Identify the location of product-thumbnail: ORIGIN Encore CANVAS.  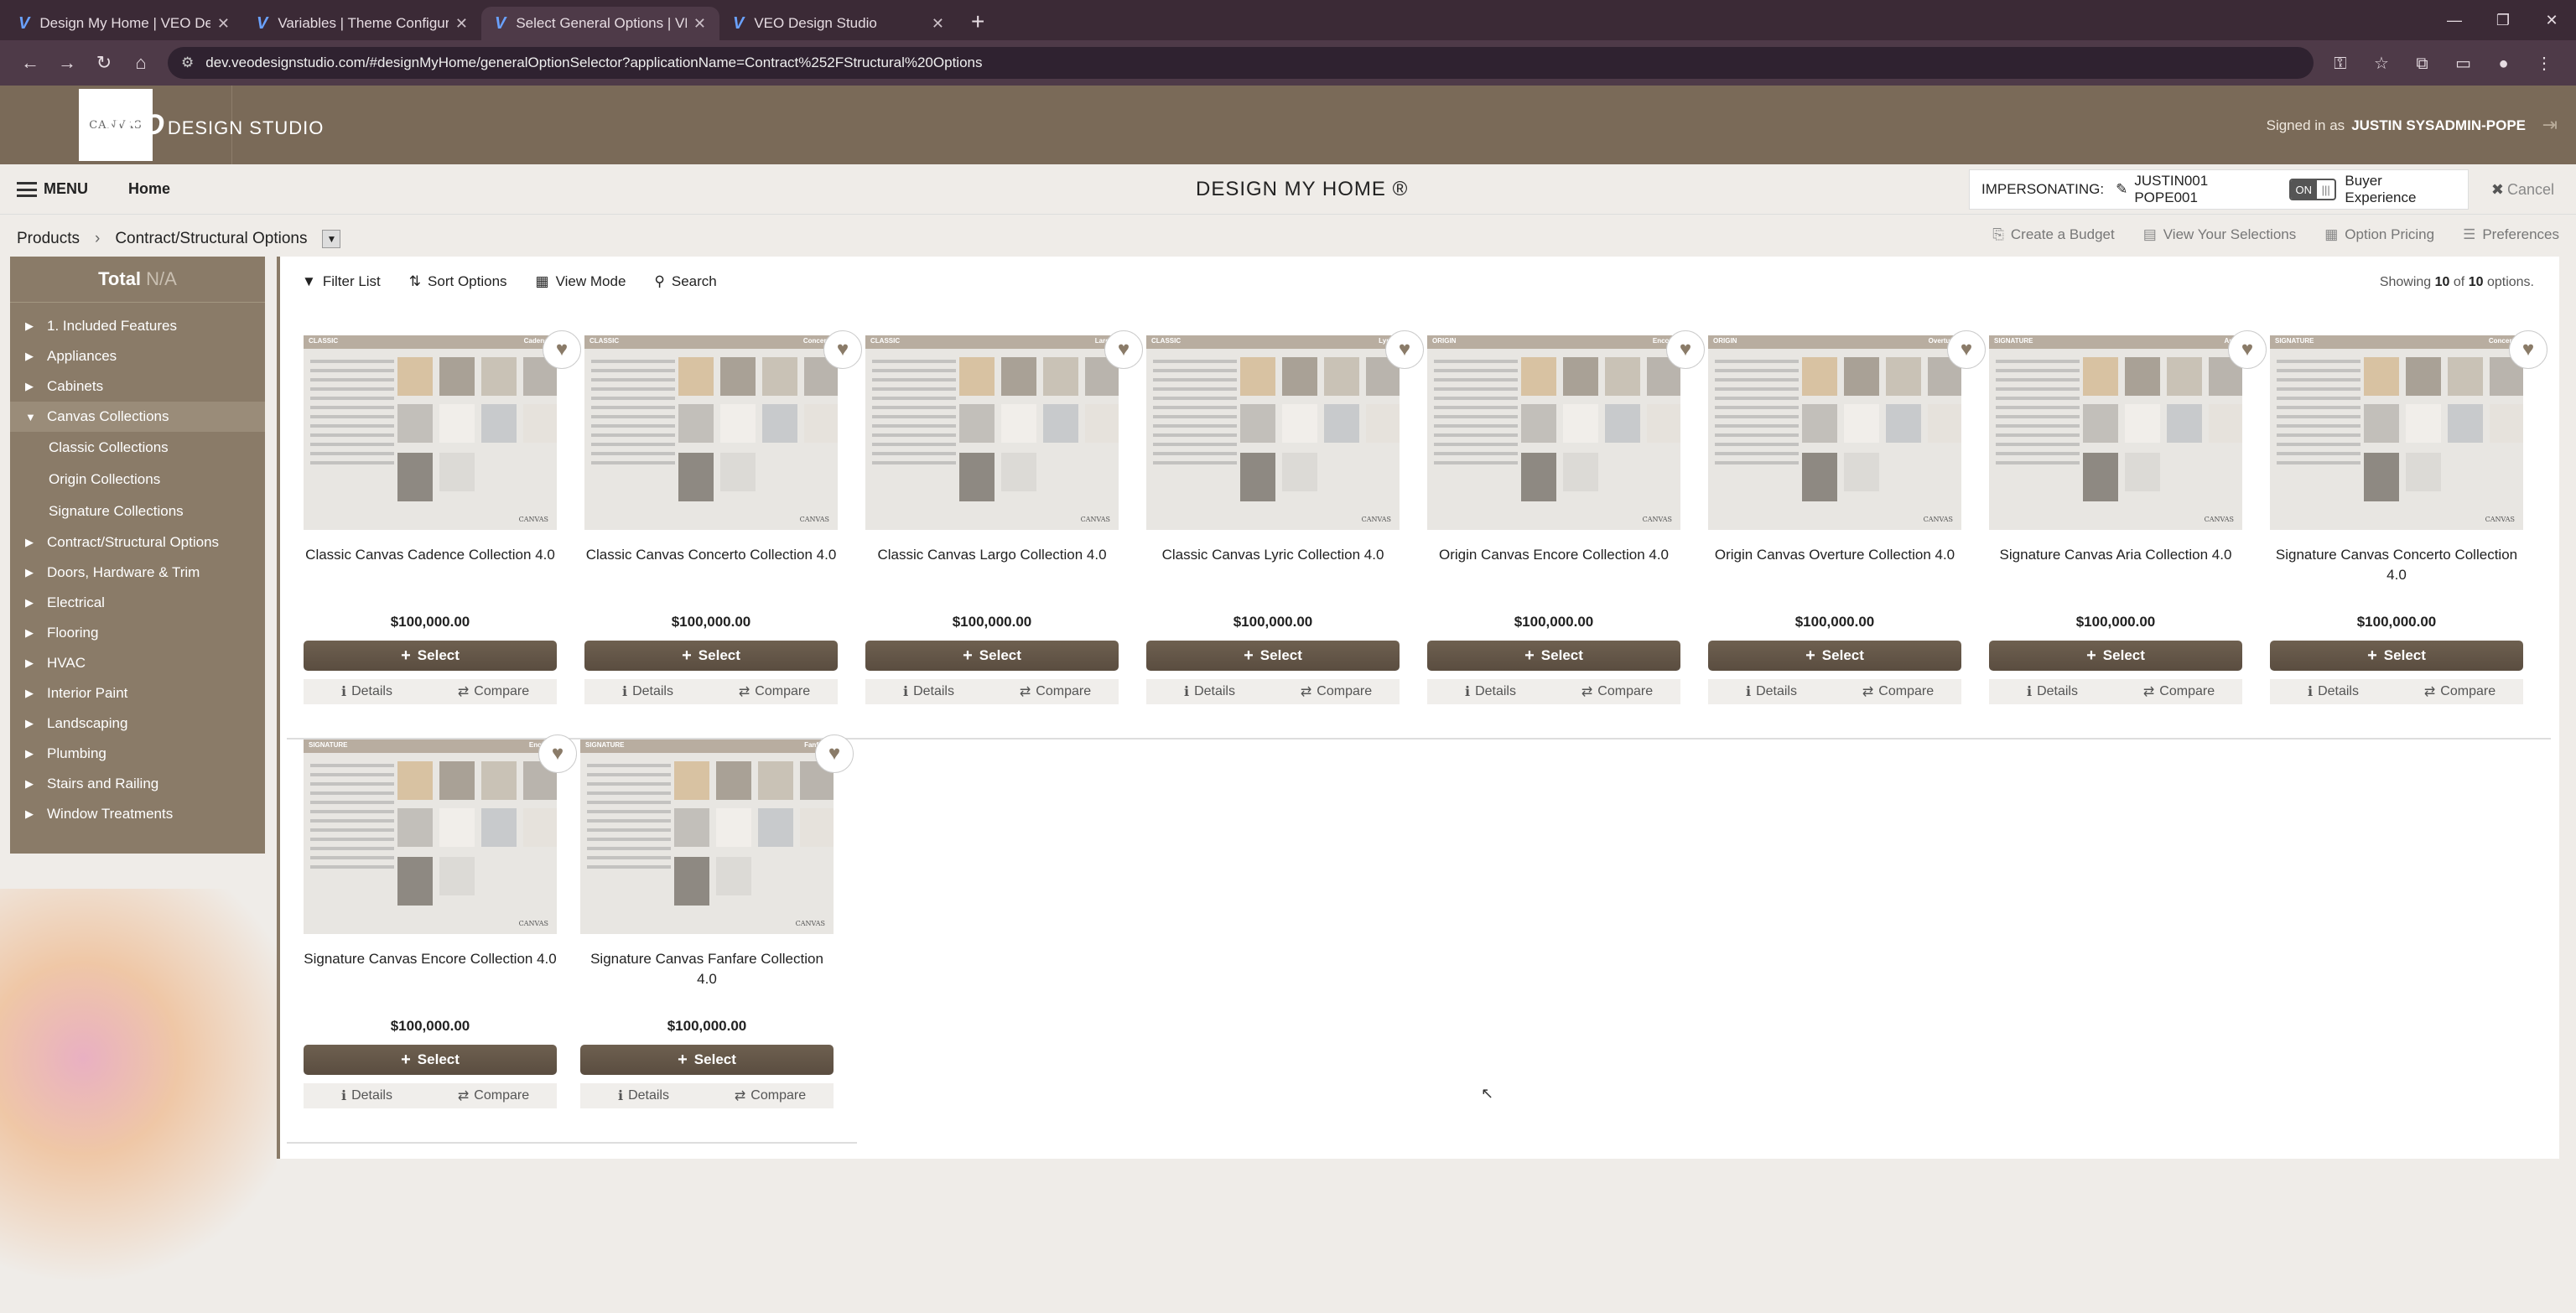
(1553, 432).